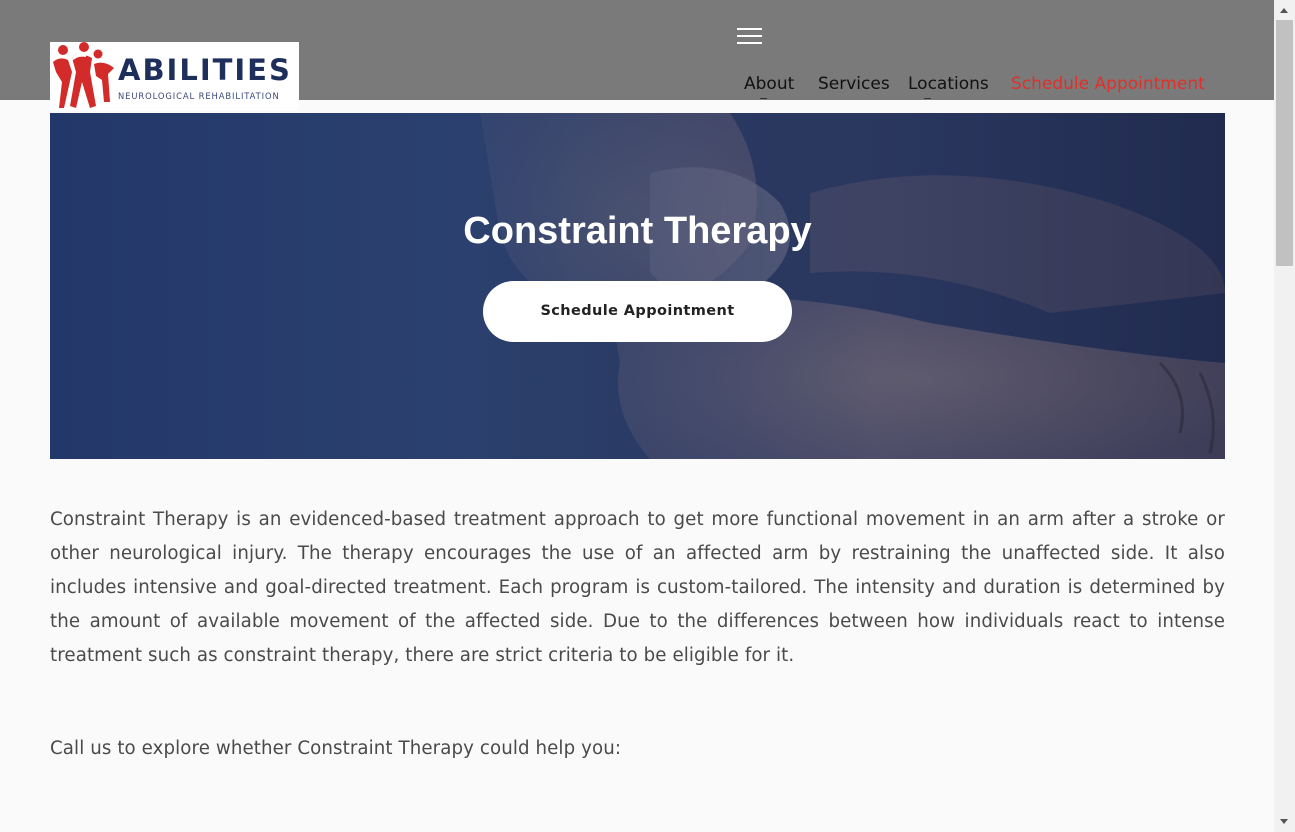 This screenshot has width=1295, height=832. Describe the element at coordinates (1284, 822) in the screenshot. I see `scroll-down-arrow-icon` at that location.